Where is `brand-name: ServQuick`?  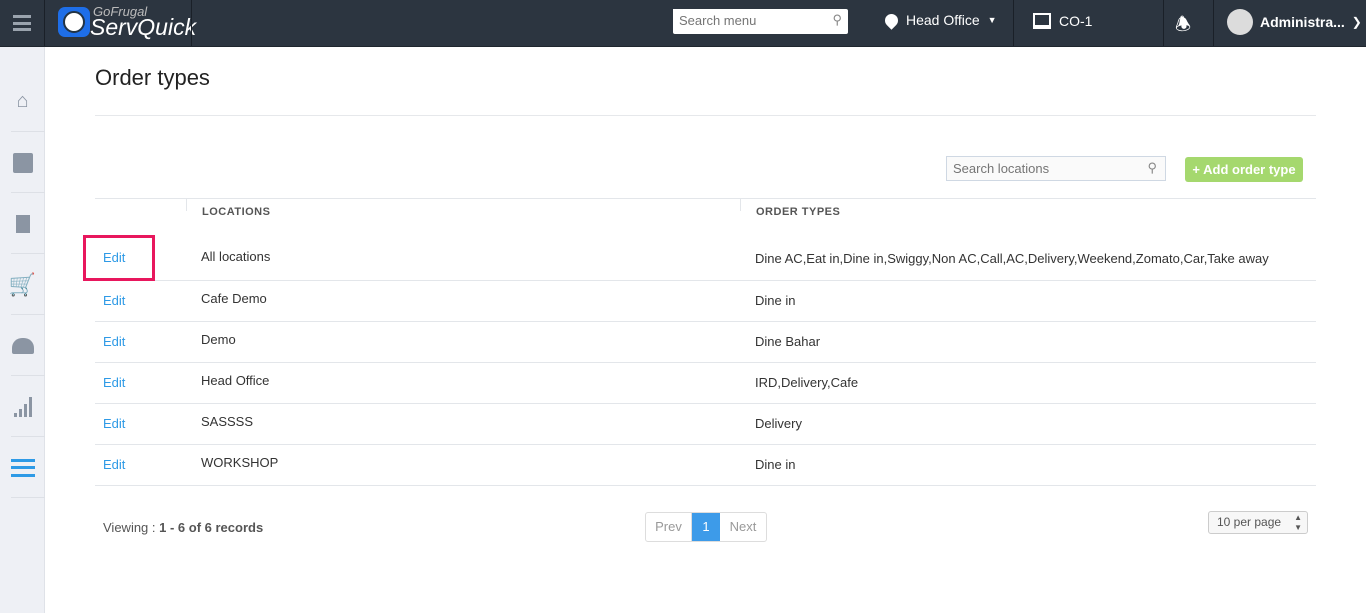
brand-name: ServQuick is located at coordinates (143, 27).